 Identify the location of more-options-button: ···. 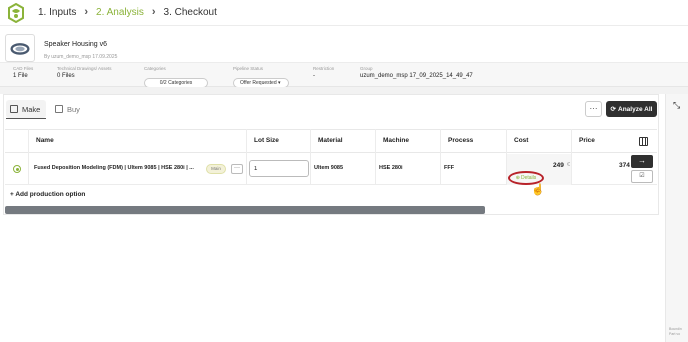
(593, 109).